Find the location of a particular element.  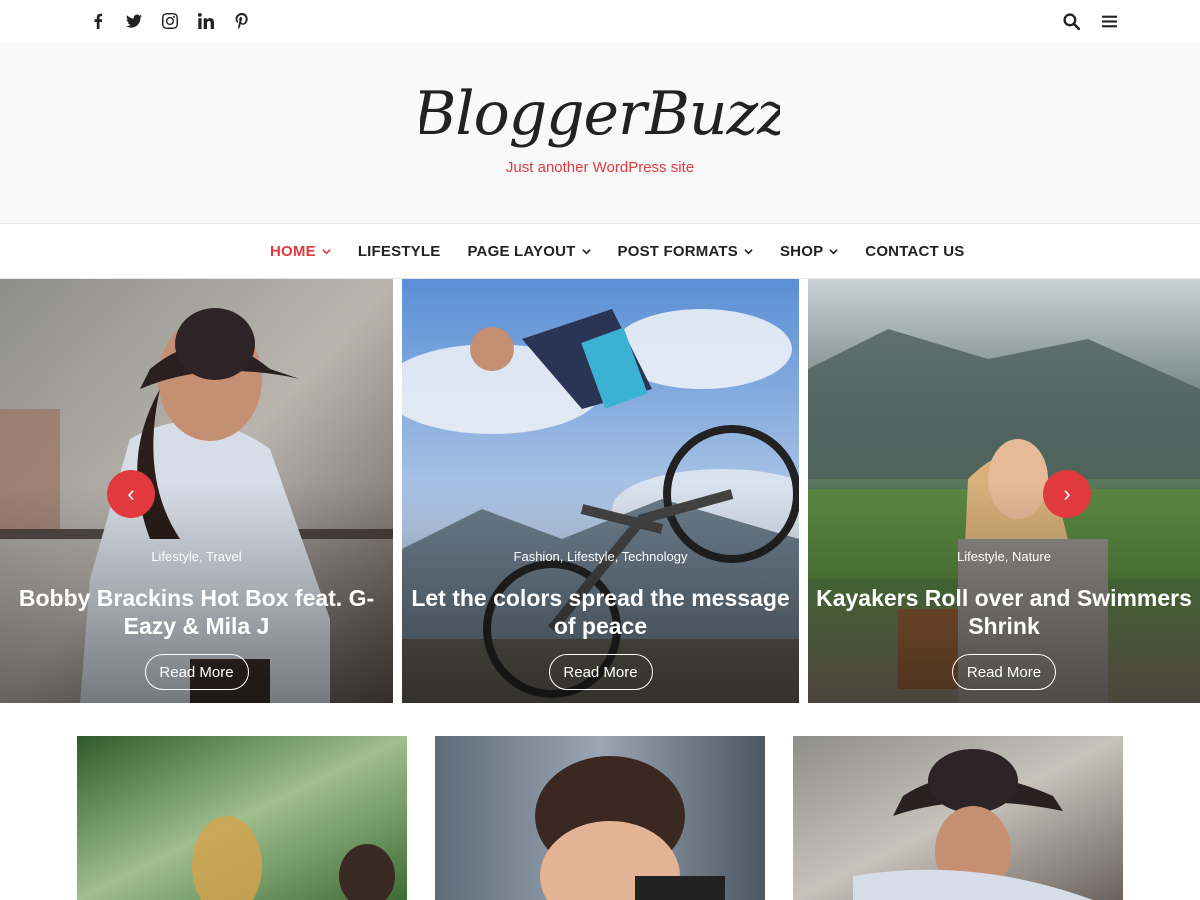

slide-categories: Lifestyle, Nature is located at coordinates (1004, 556).